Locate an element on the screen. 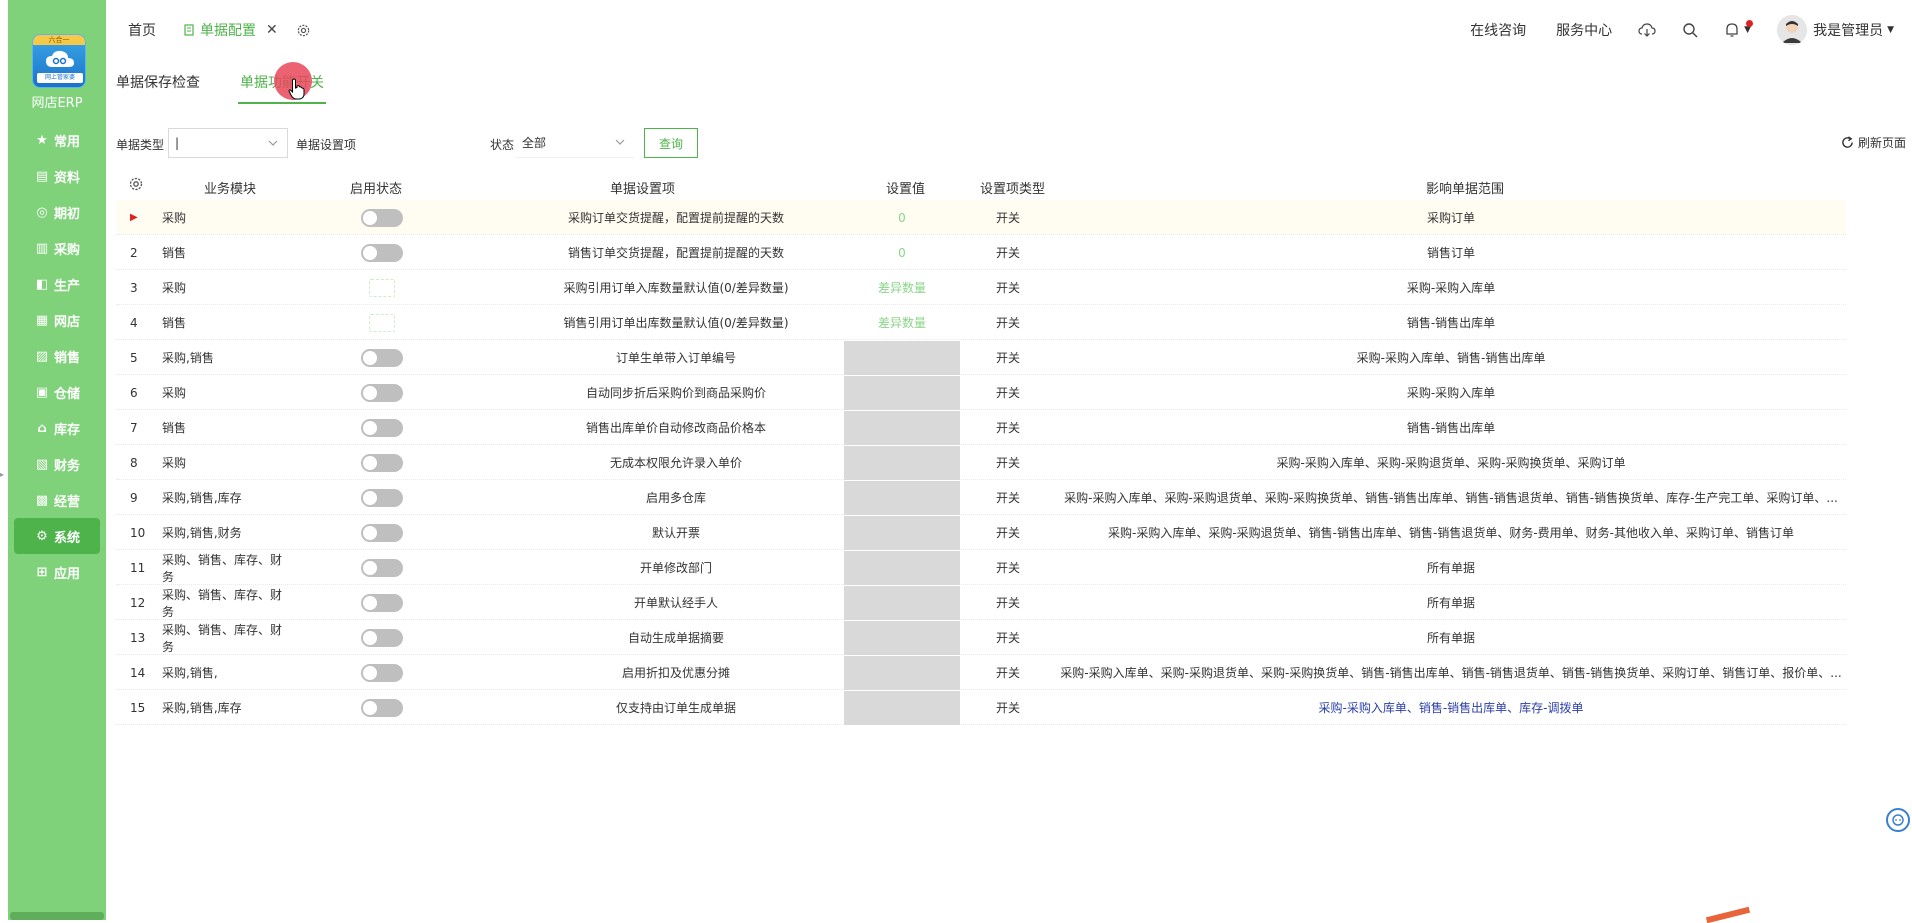 The image size is (1912, 923). collapse-handle-icon: ▸ is located at coordinates (2, 475).